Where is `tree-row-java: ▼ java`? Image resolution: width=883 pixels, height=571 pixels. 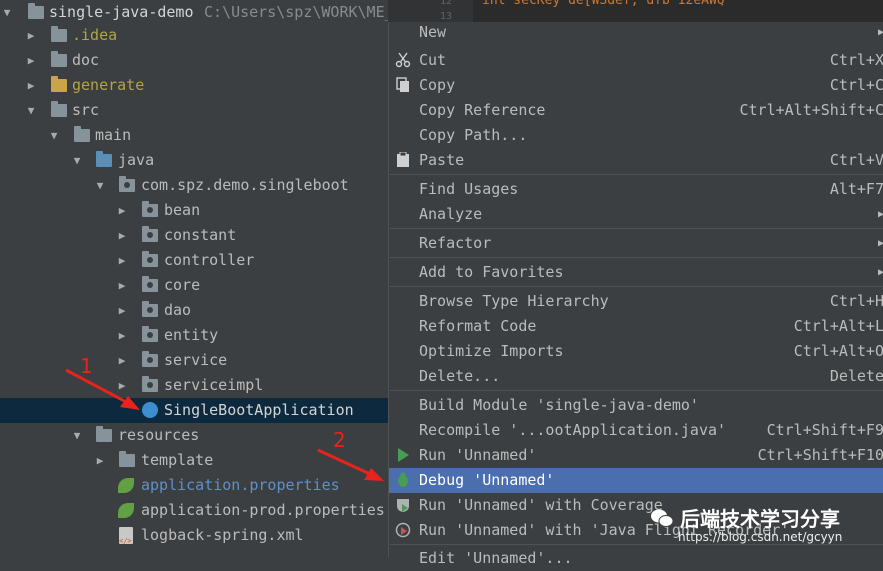
tree-row-java: ▼ java is located at coordinates (194, 160).